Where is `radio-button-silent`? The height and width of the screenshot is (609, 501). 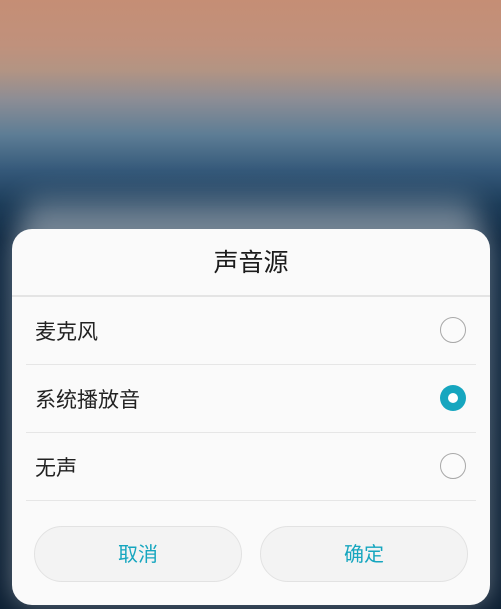 radio-button-silent is located at coordinates (453, 465).